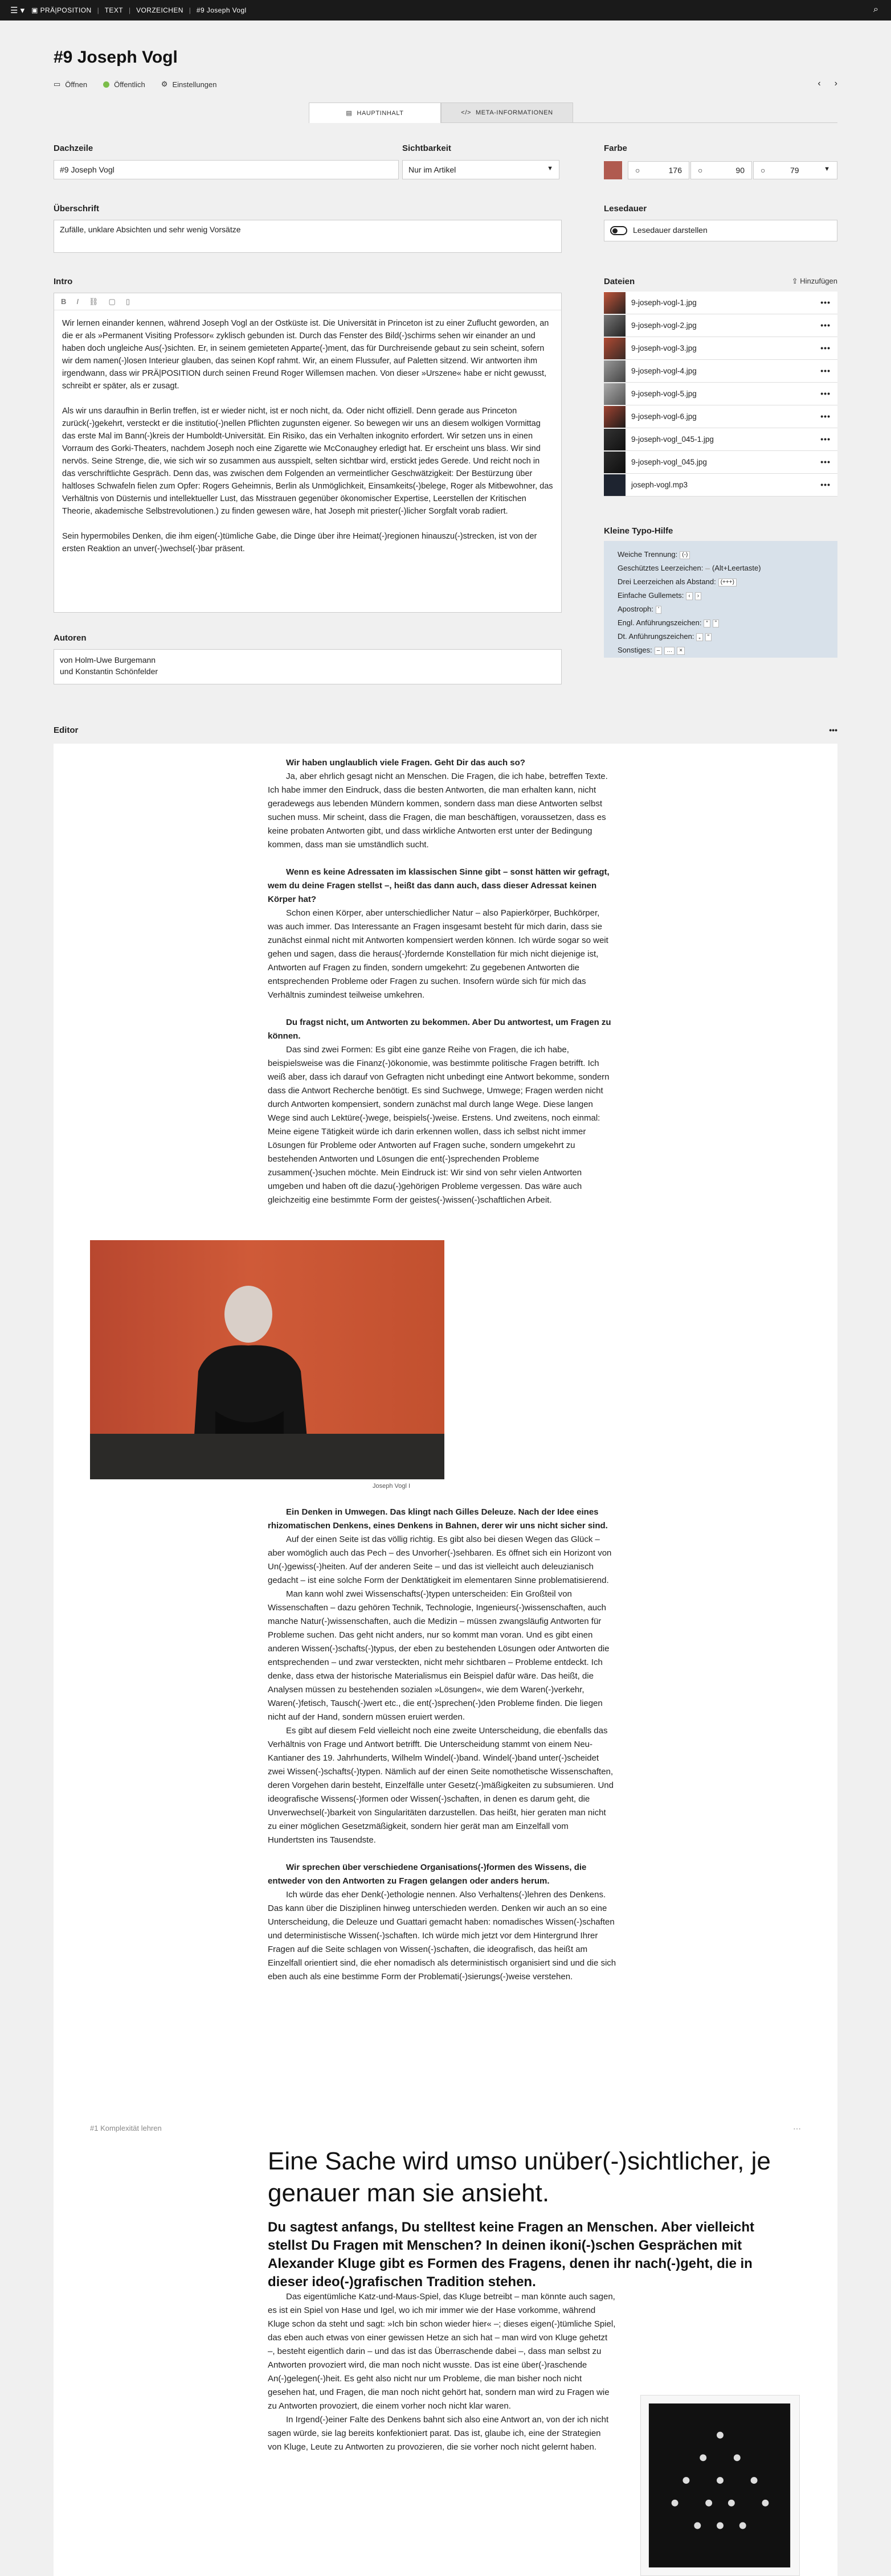 Image resolution: width=891 pixels, height=2576 pixels. What do you see at coordinates (740, 170) in the screenshot?
I see `green-value: 90` at bounding box center [740, 170].